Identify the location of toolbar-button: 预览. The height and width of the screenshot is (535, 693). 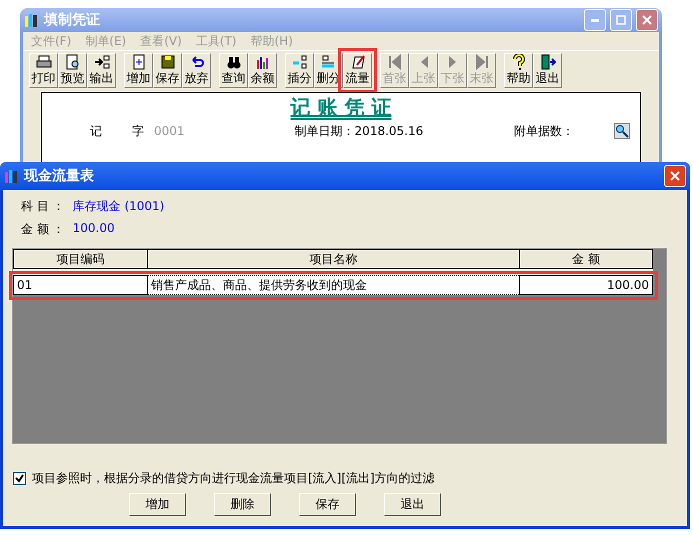
(72, 70).